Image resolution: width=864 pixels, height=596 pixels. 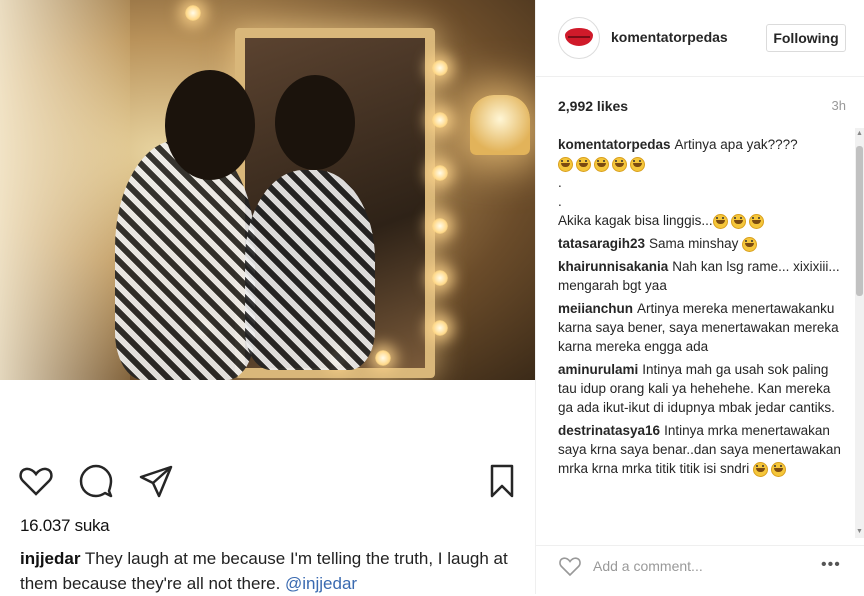 I want to click on following-button: Following, so click(x=806, y=38).